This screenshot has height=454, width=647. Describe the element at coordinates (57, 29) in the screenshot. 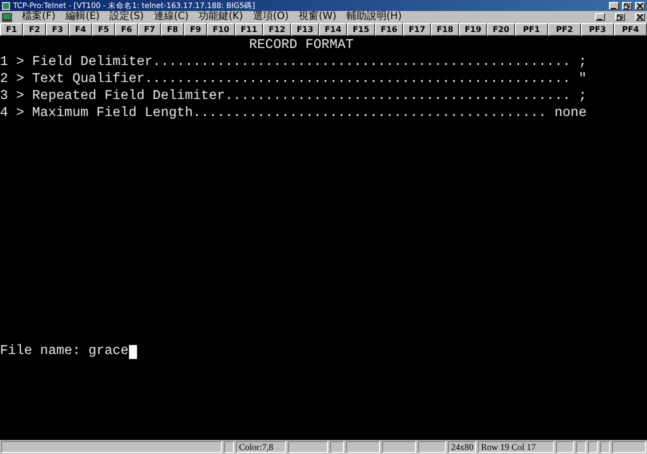

I see `function-key: F3` at that location.